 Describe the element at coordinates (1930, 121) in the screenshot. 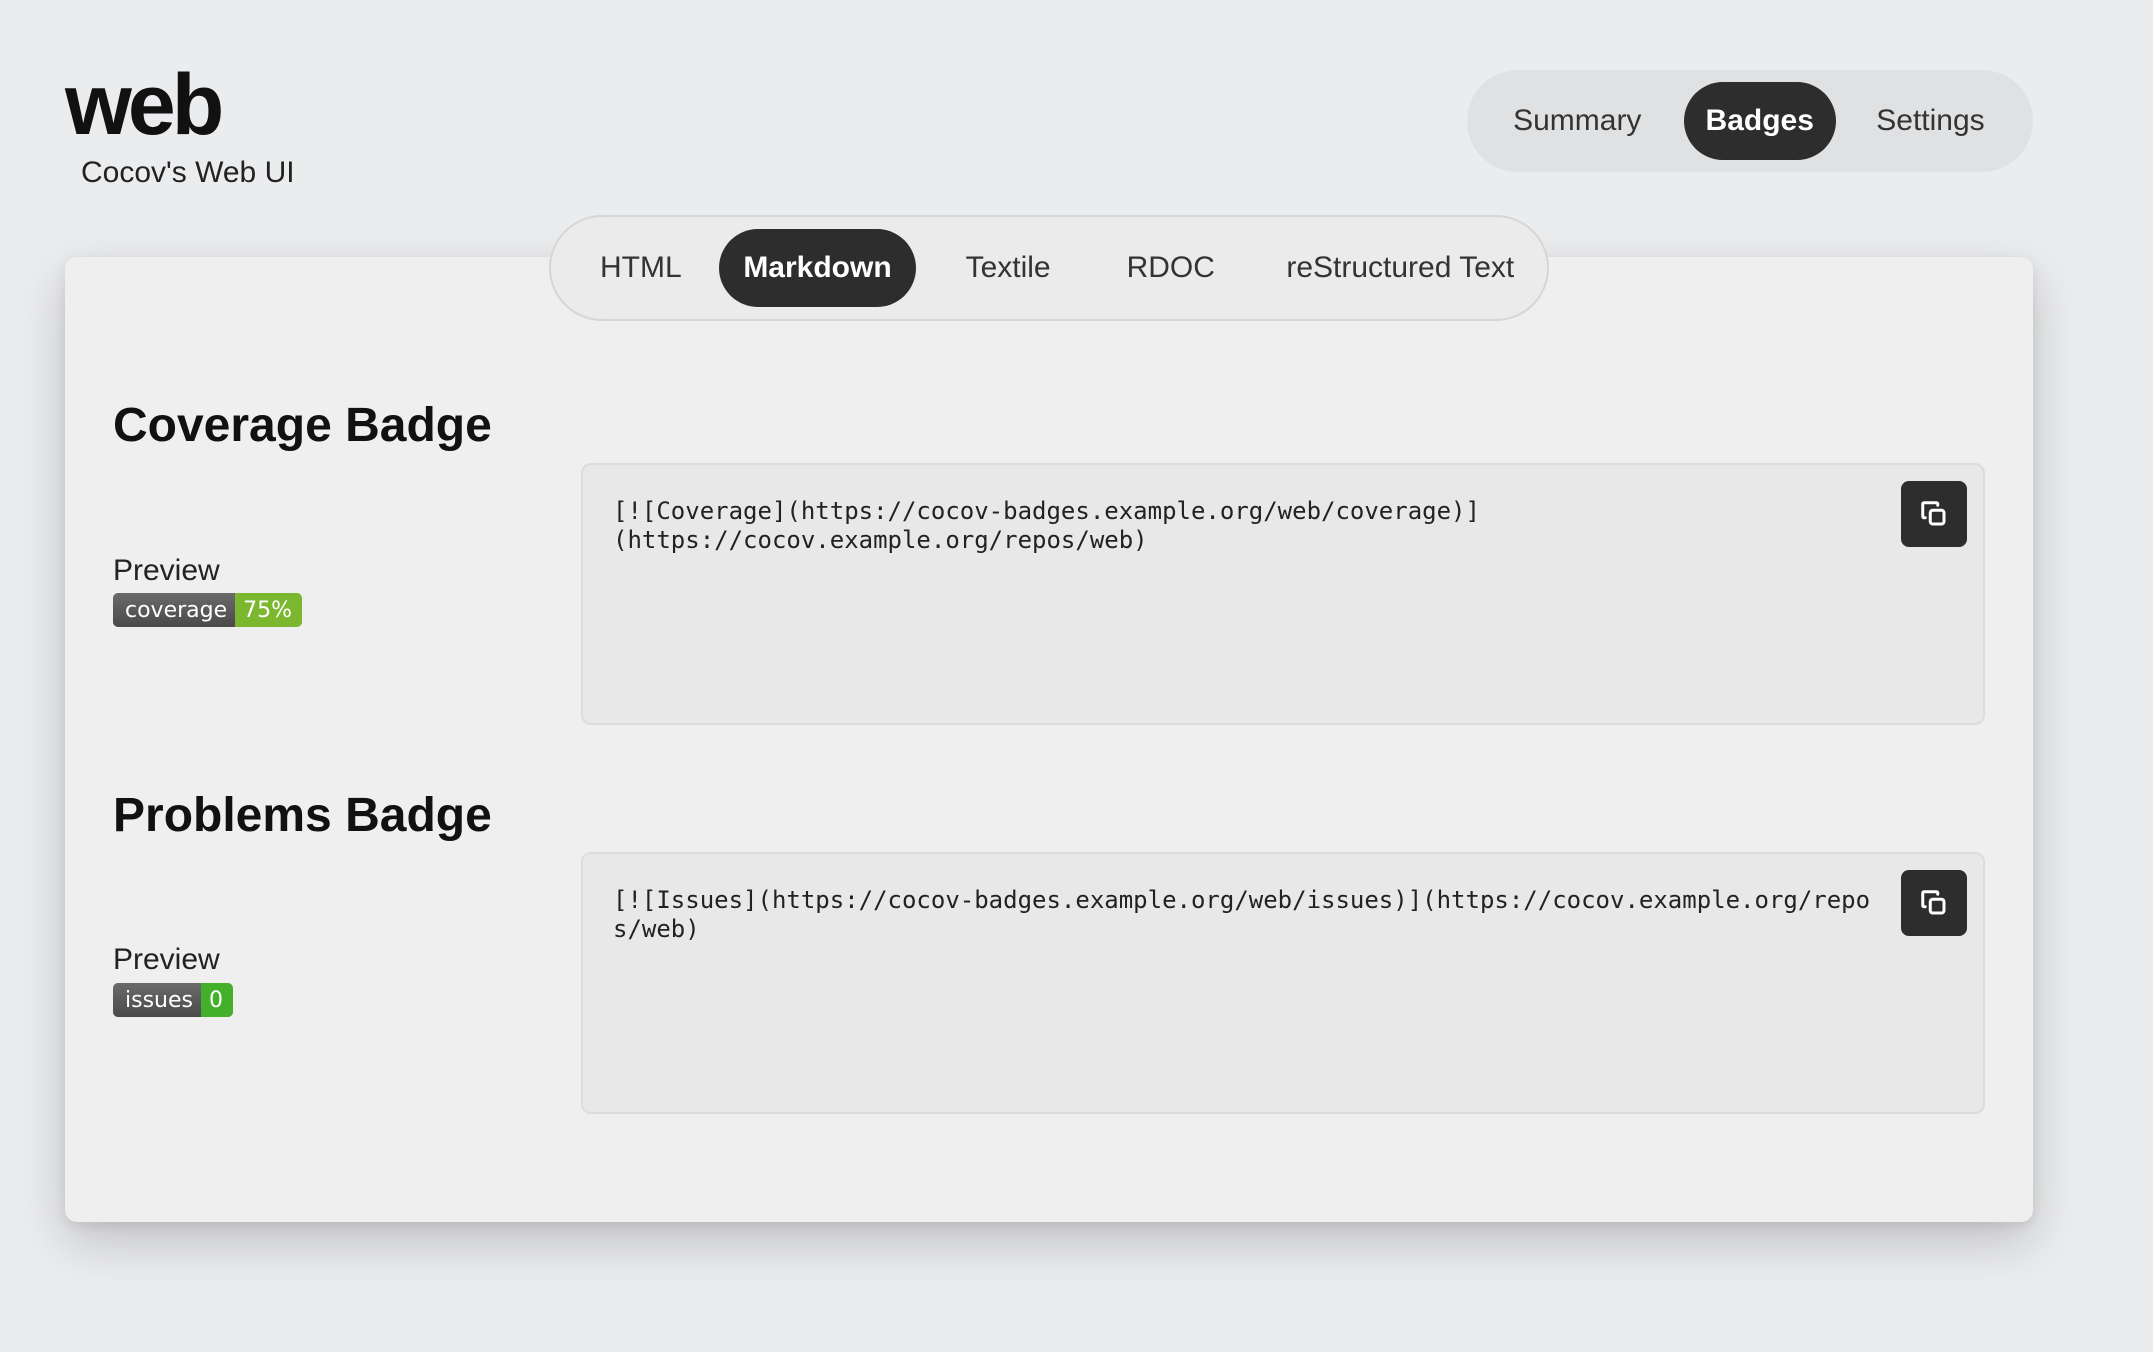

I see `nav-settings: Settings` at that location.